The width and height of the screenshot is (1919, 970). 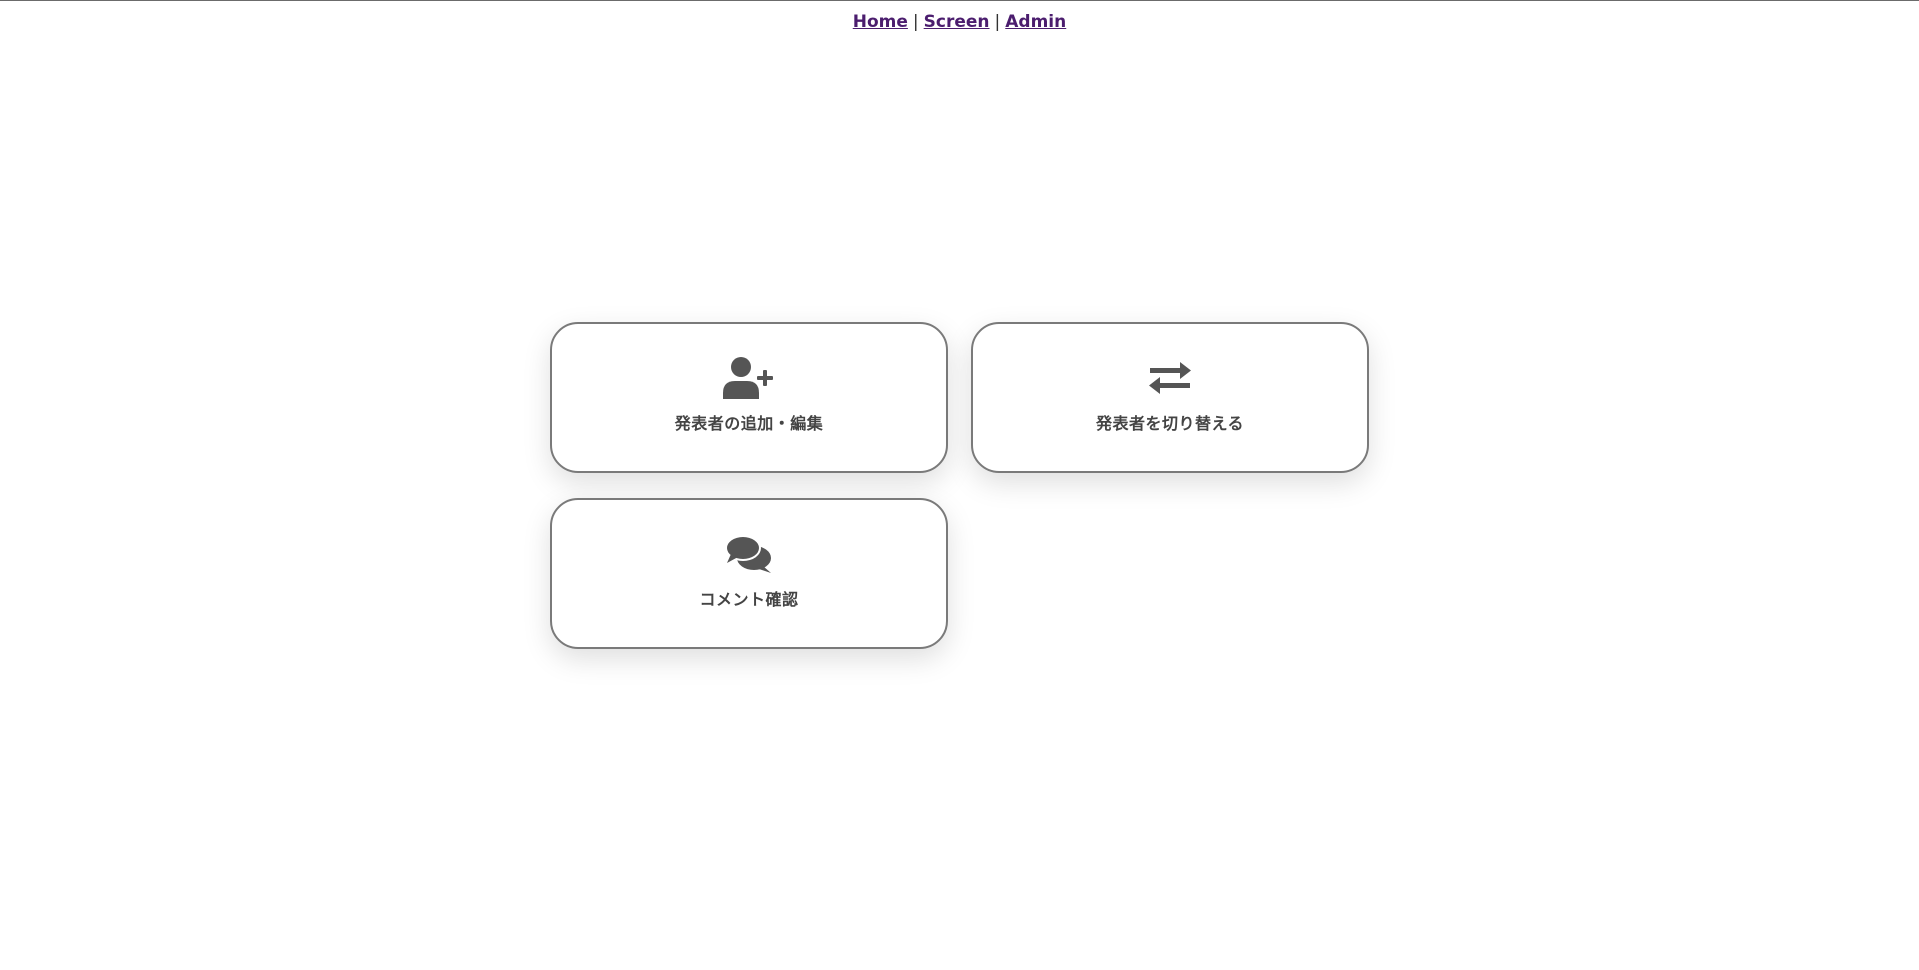 I want to click on nav-link-screen: Screen, so click(x=957, y=22).